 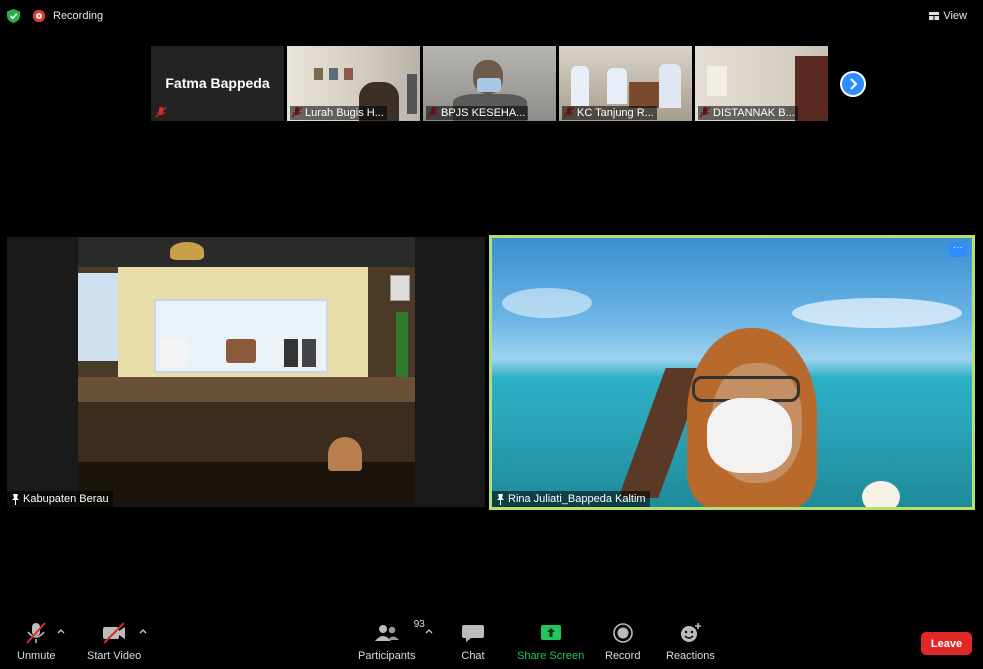 I want to click on projector-screen, so click(x=98, y=317).